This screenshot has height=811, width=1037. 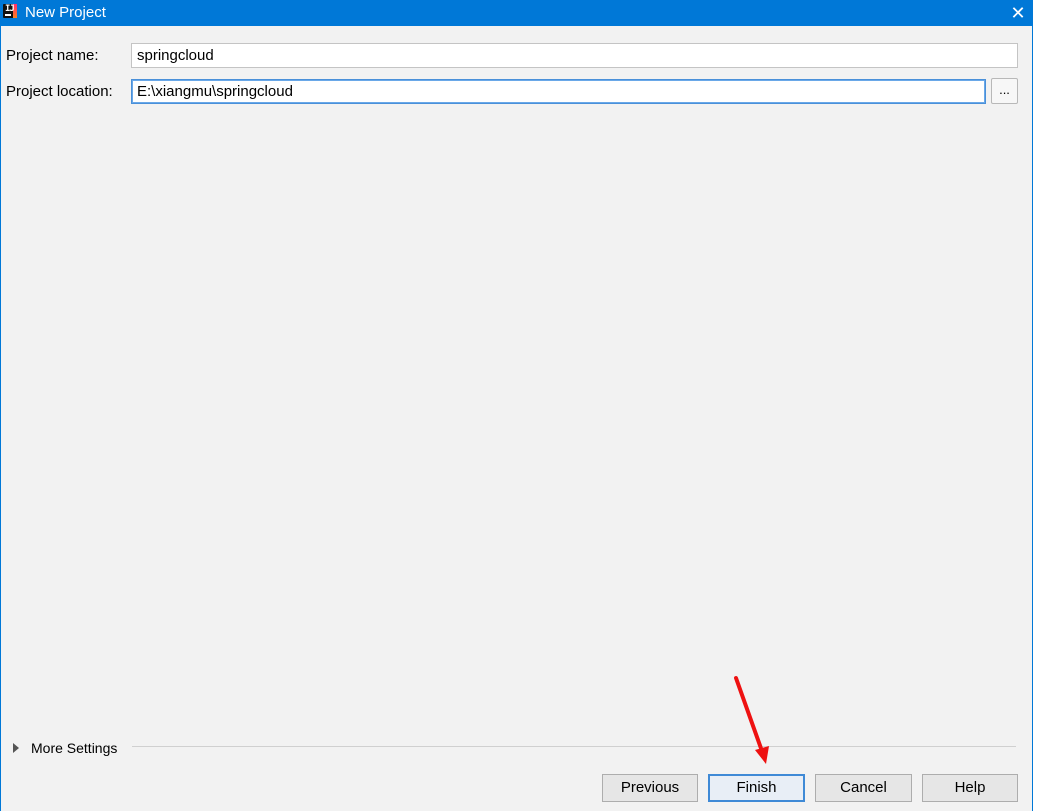 What do you see at coordinates (16, 748) in the screenshot?
I see `expand-arrow-icon` at bounding box center [16, 748].